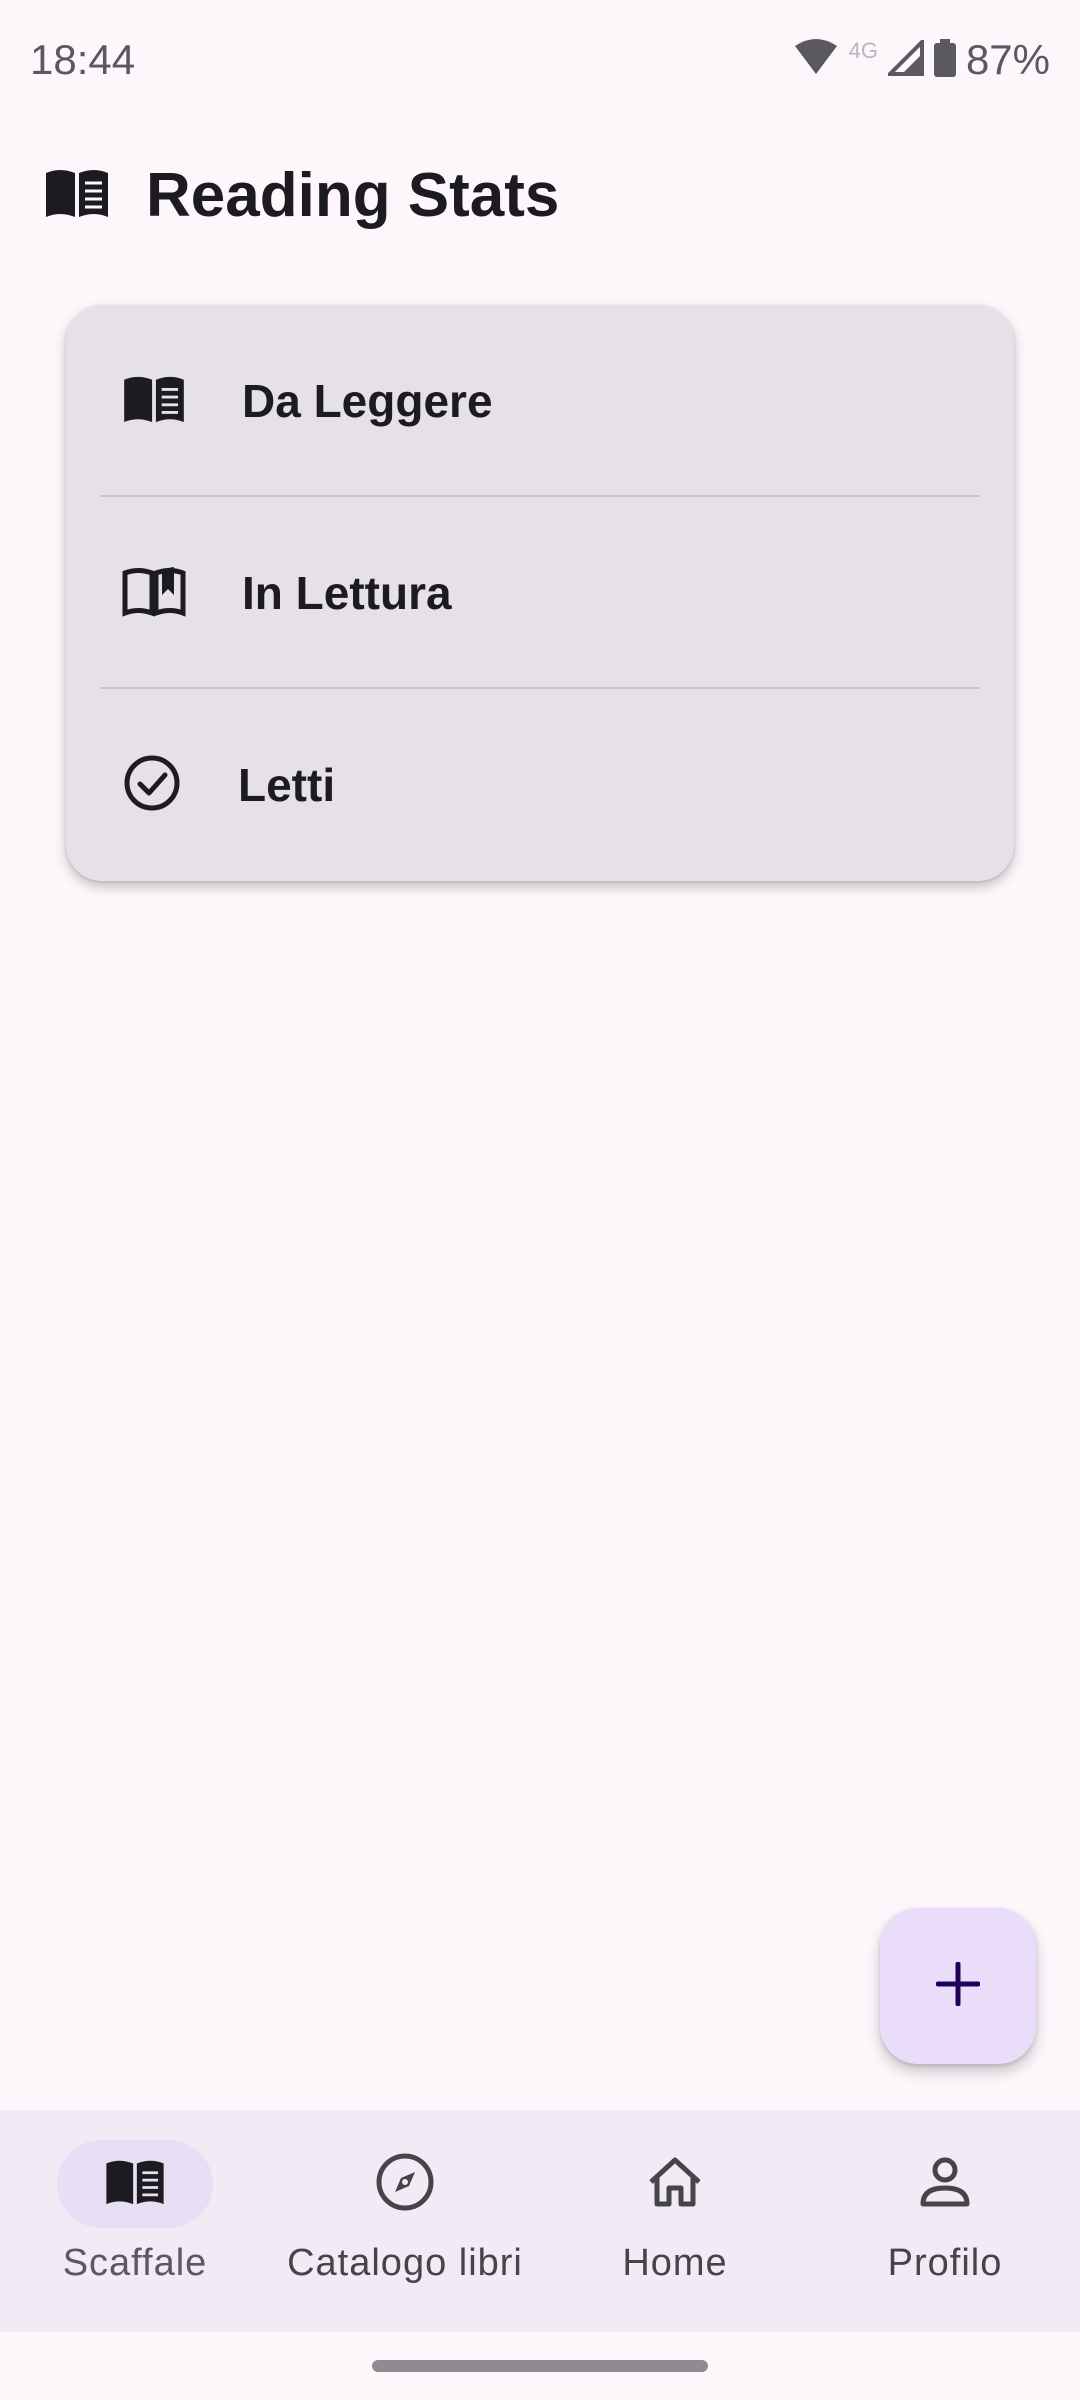 This screenshot has width=1080, height=2400. I want to click on status-time: 18:44, so click(83, 59).